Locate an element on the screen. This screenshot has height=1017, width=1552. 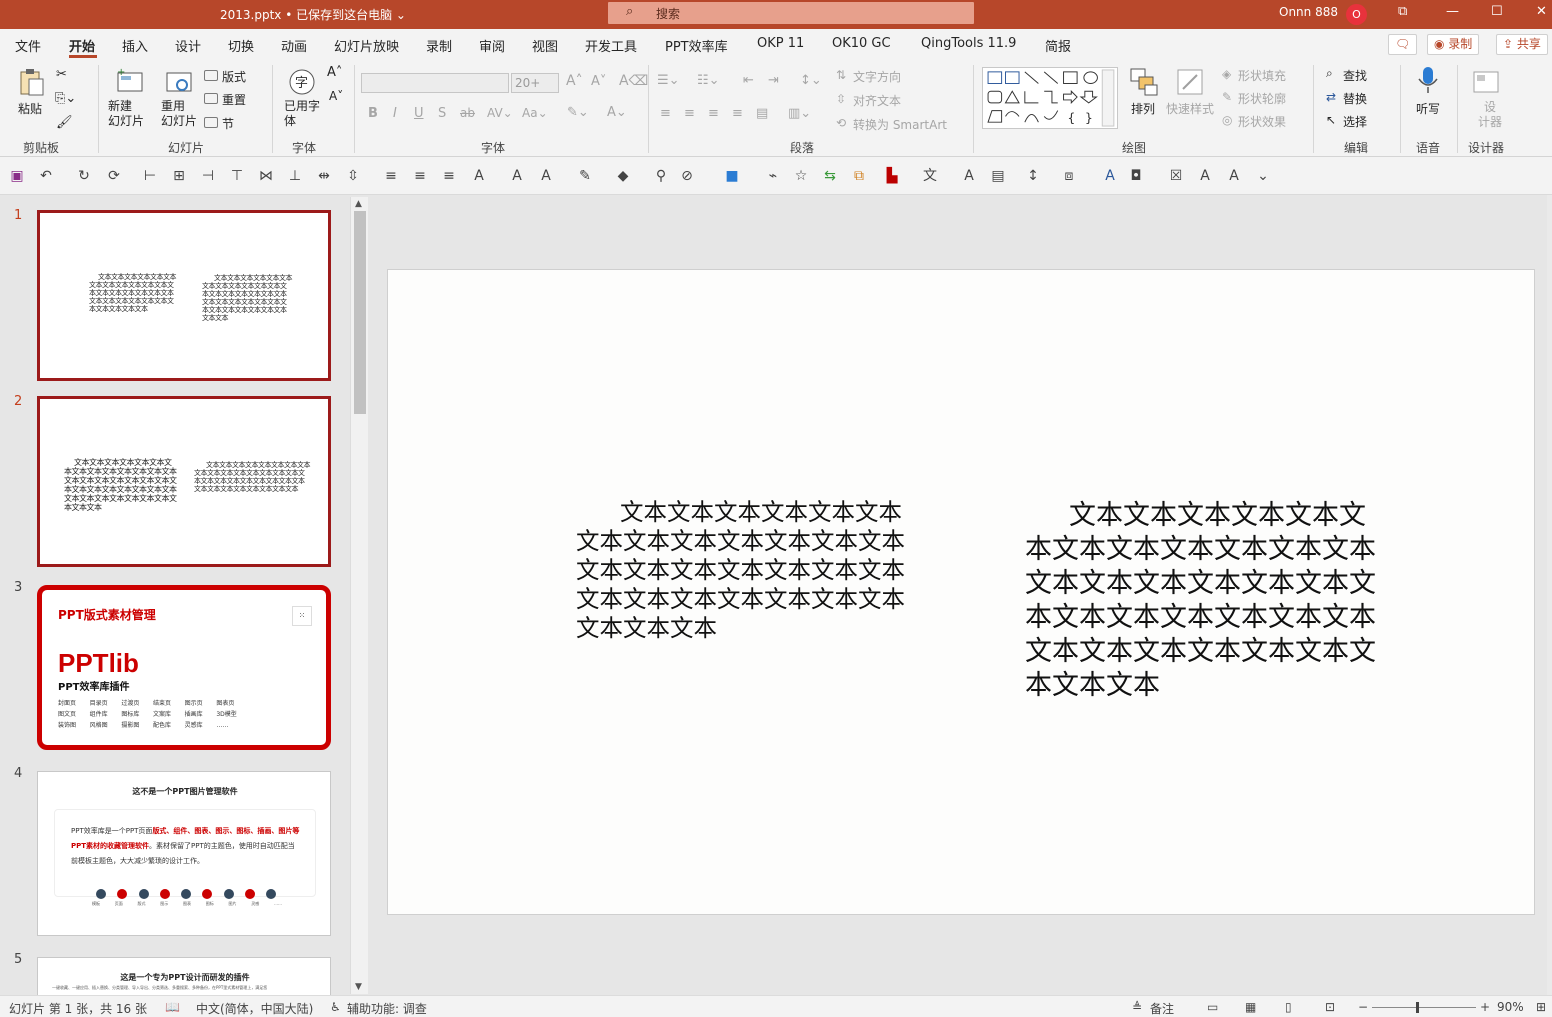
align-middle-objects-icon: ⋈ is located at coordinates (266, 176).